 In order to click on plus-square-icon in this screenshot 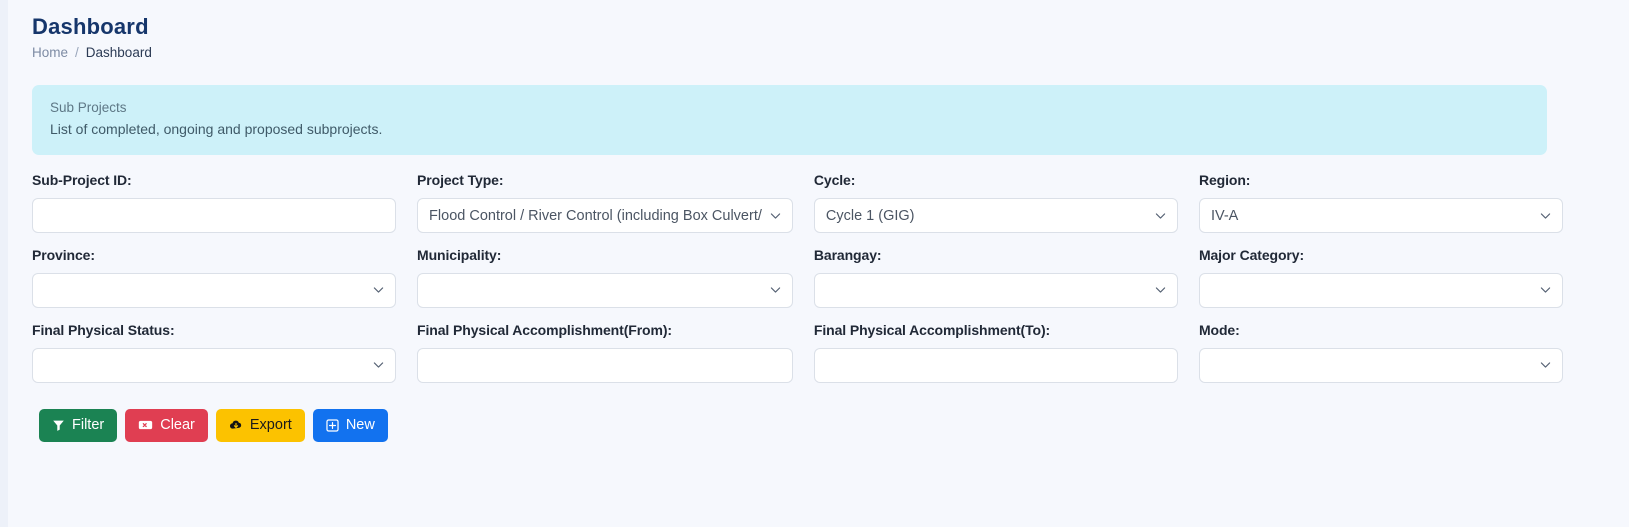, I will do `click(332, 425)`.